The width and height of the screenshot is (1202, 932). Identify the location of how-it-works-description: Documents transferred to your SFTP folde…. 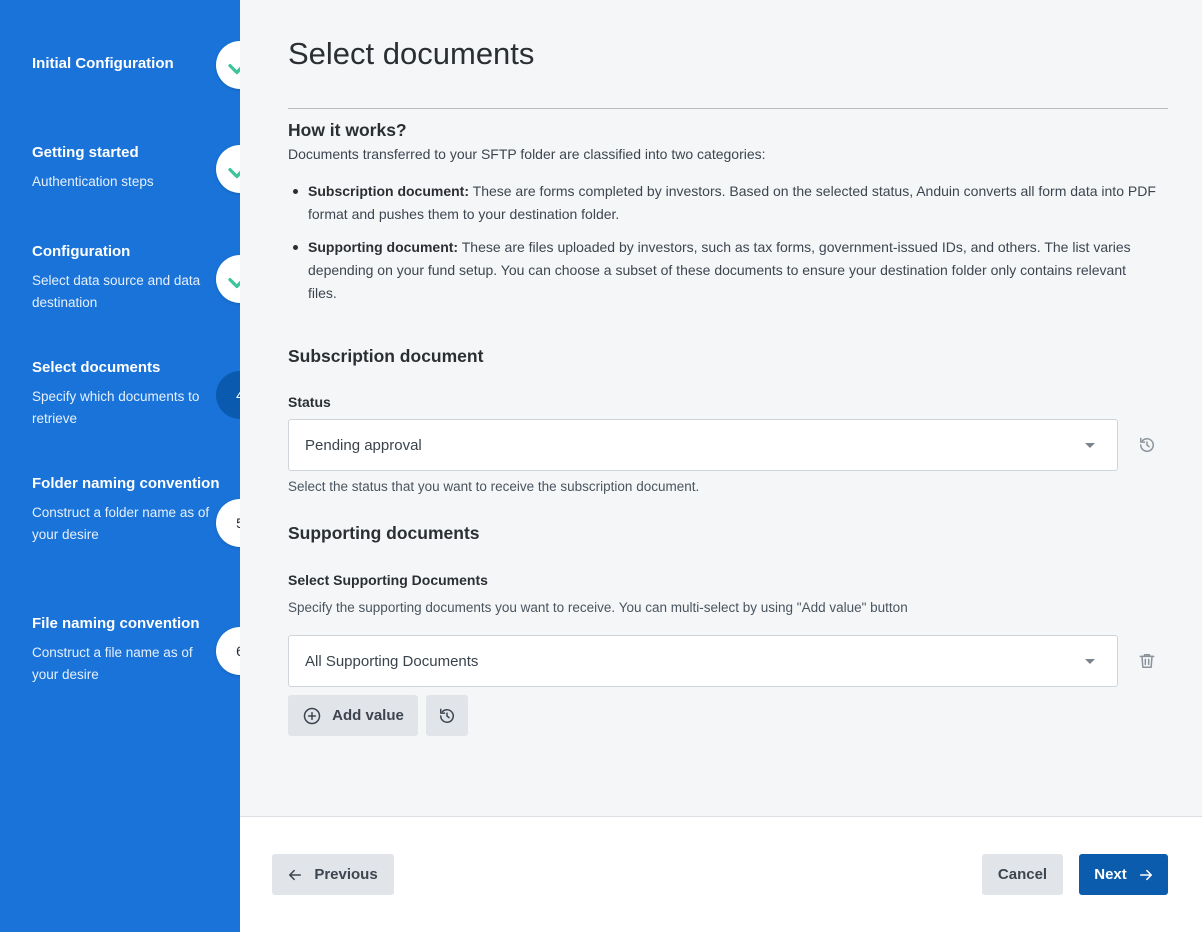
(527, 154).